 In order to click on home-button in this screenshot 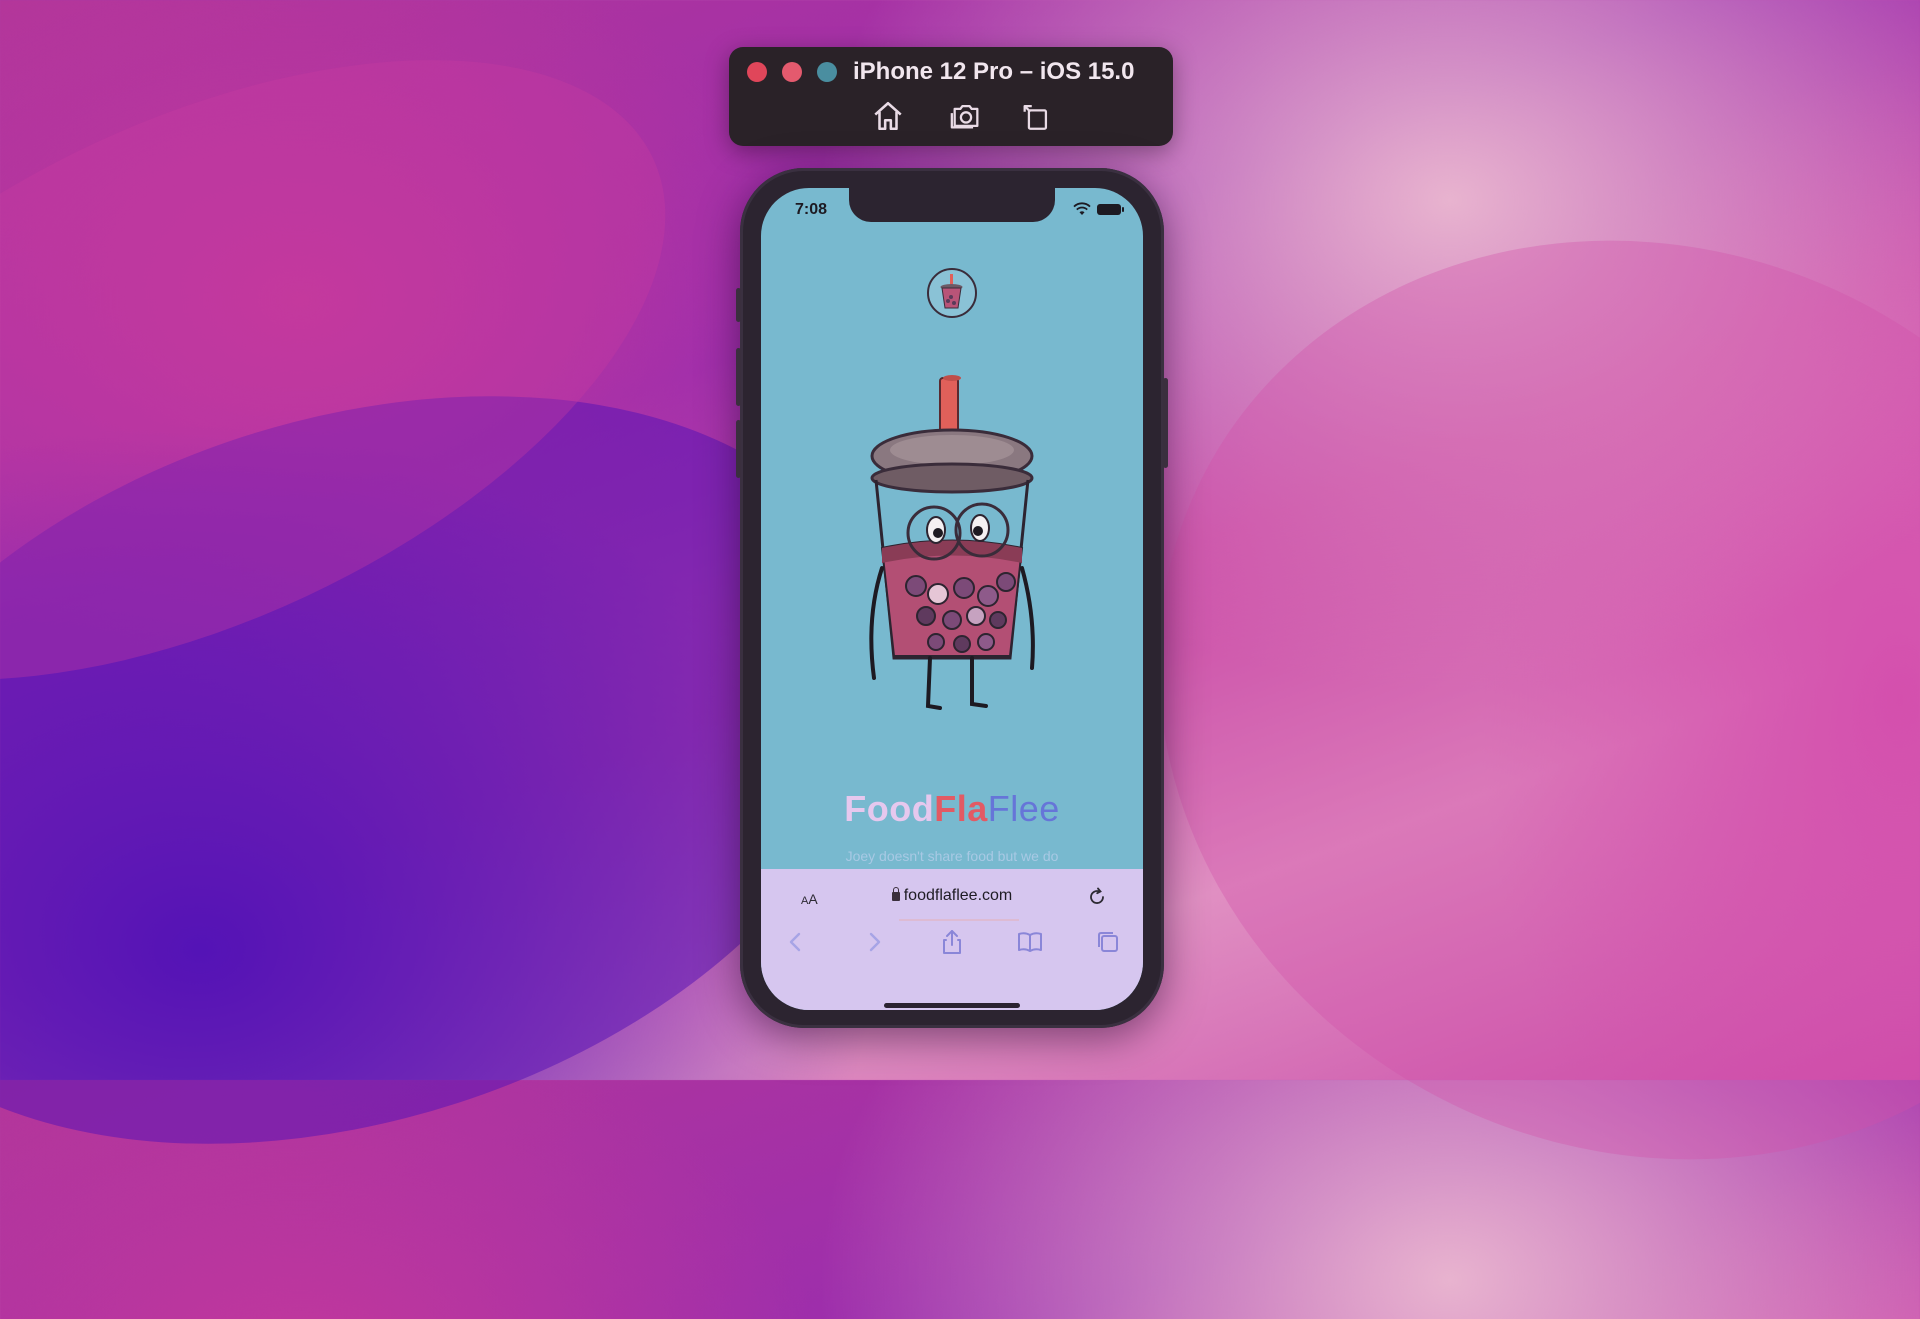, I will do `click(888, 116)`.